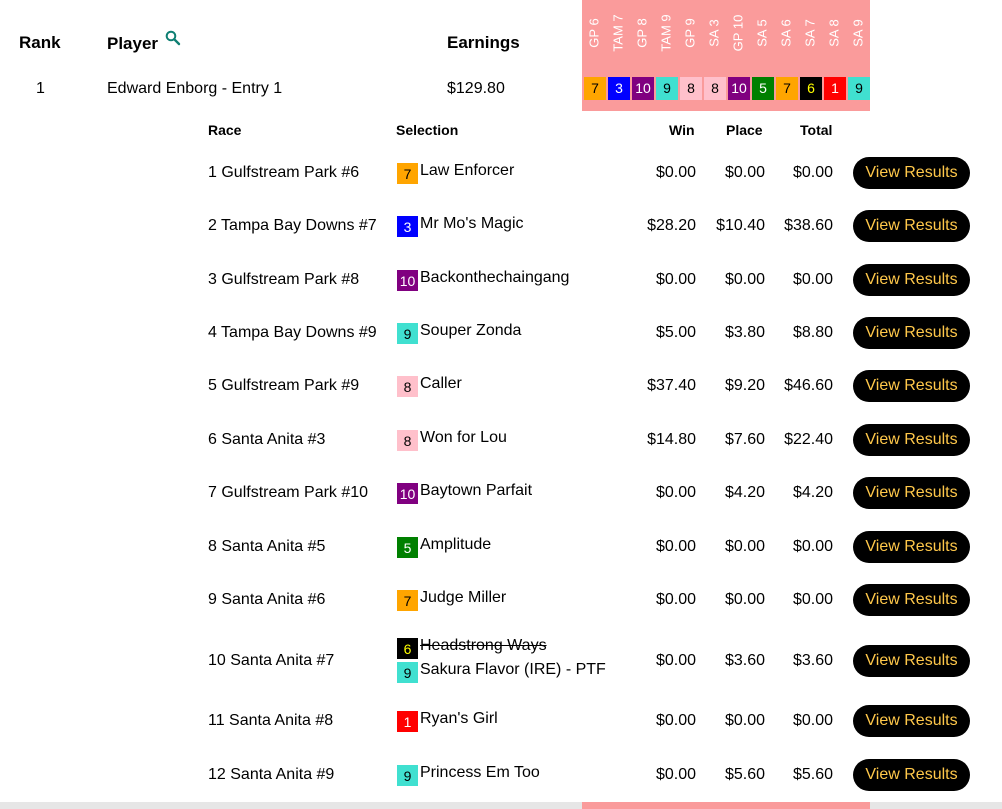 This screenshot has width=1002, height=809. I want to click on race-name: 2 Tampa Bay Downs #7, so click(292, 225).